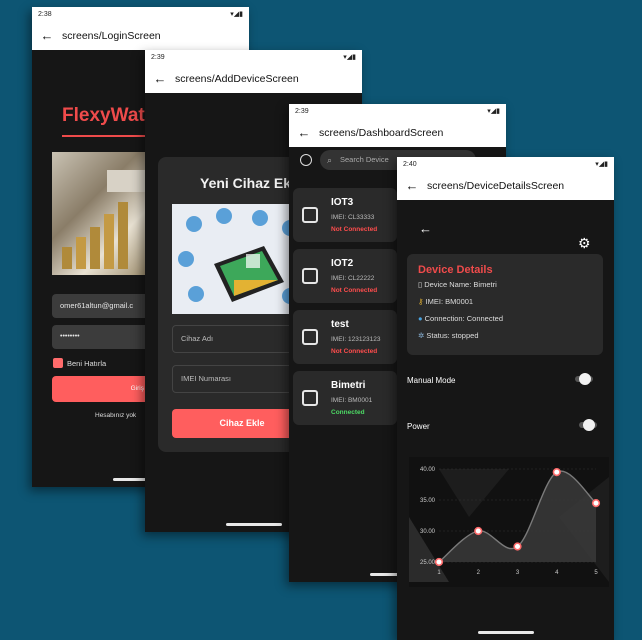 This screenshot has width=642, height=640. What do you see at coordinates (455, 270) in the screenshot?
I see `details-card-title: Device Details` at bounding box center [455, 270].